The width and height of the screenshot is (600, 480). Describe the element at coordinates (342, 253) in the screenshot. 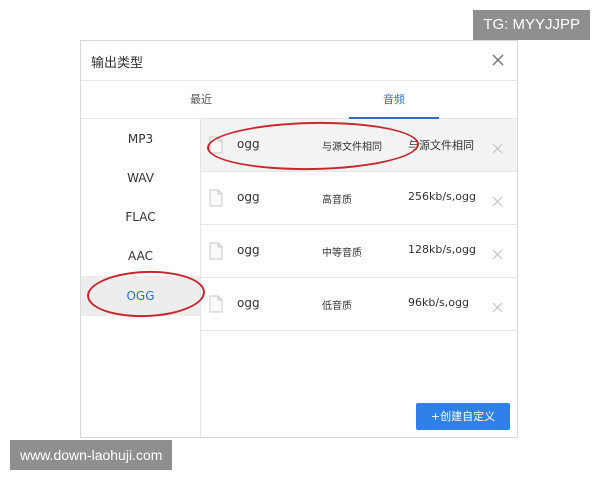

I see `preset-quality: 中等音质` at that location.